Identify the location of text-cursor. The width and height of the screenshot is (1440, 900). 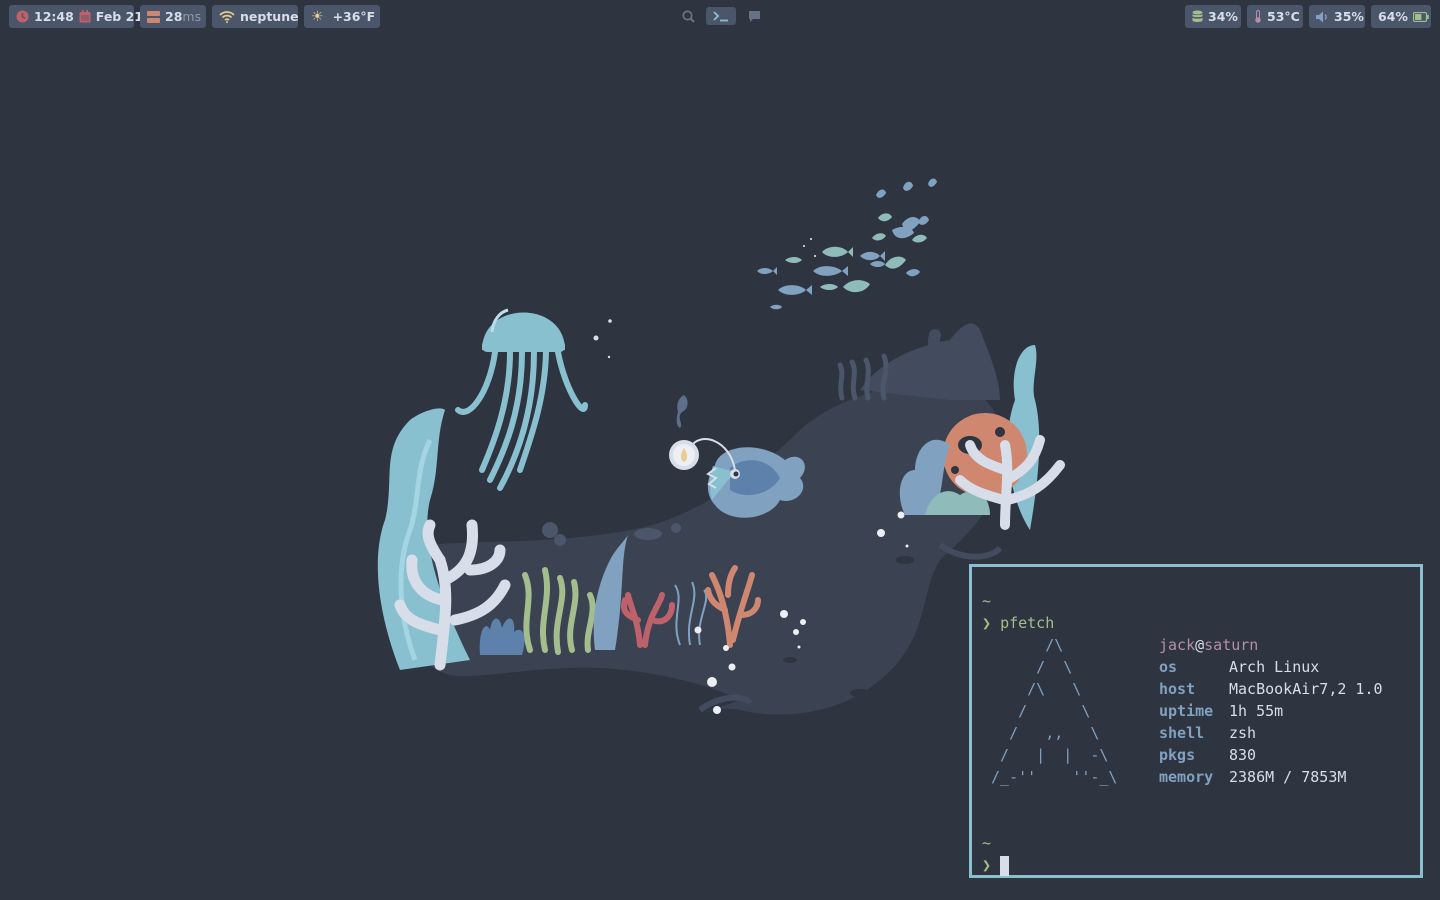
(1005, 865).